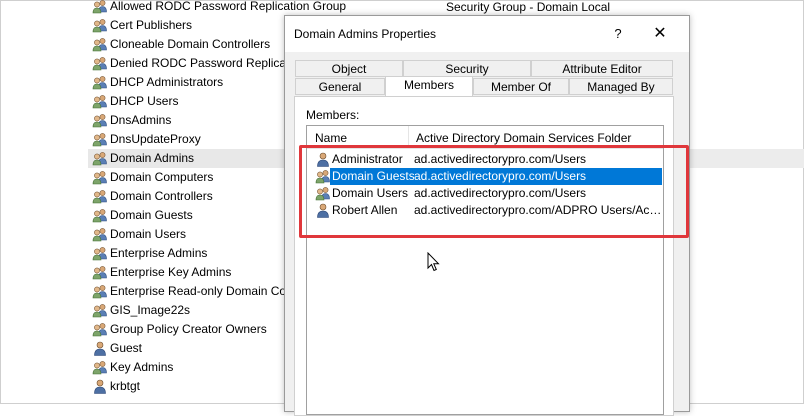 The image size is (804, 416). Describe the element at coordinates (171, 272) in the screenshot. I see `ad-list-item-label: Enterprise Key Admins` at that location.